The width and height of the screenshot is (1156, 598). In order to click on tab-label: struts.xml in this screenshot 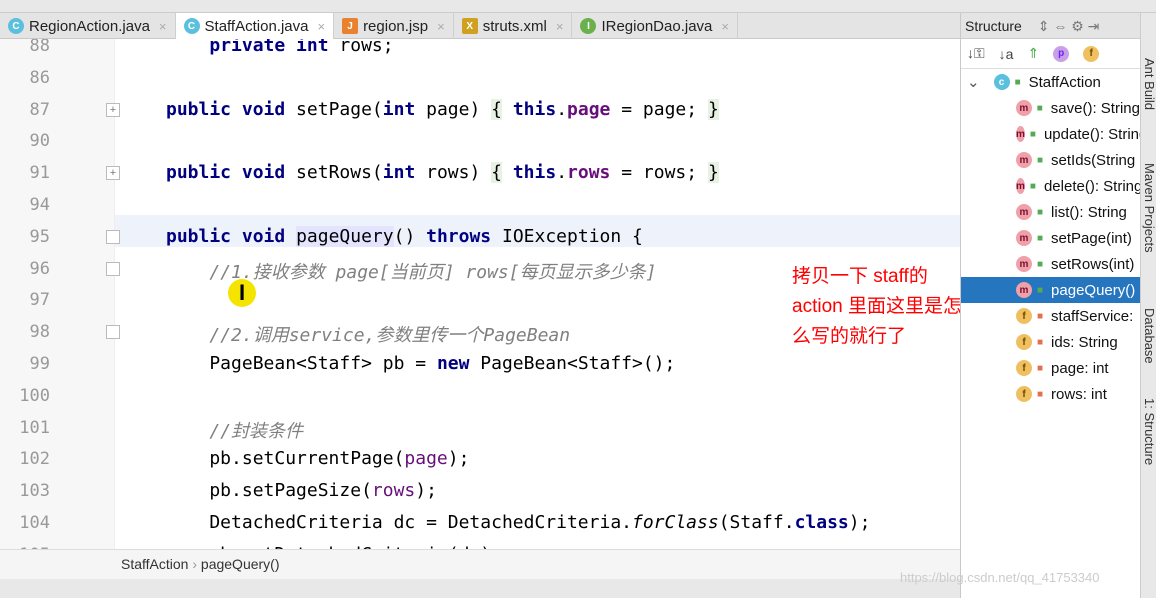, I will do `click(514, 26)`.